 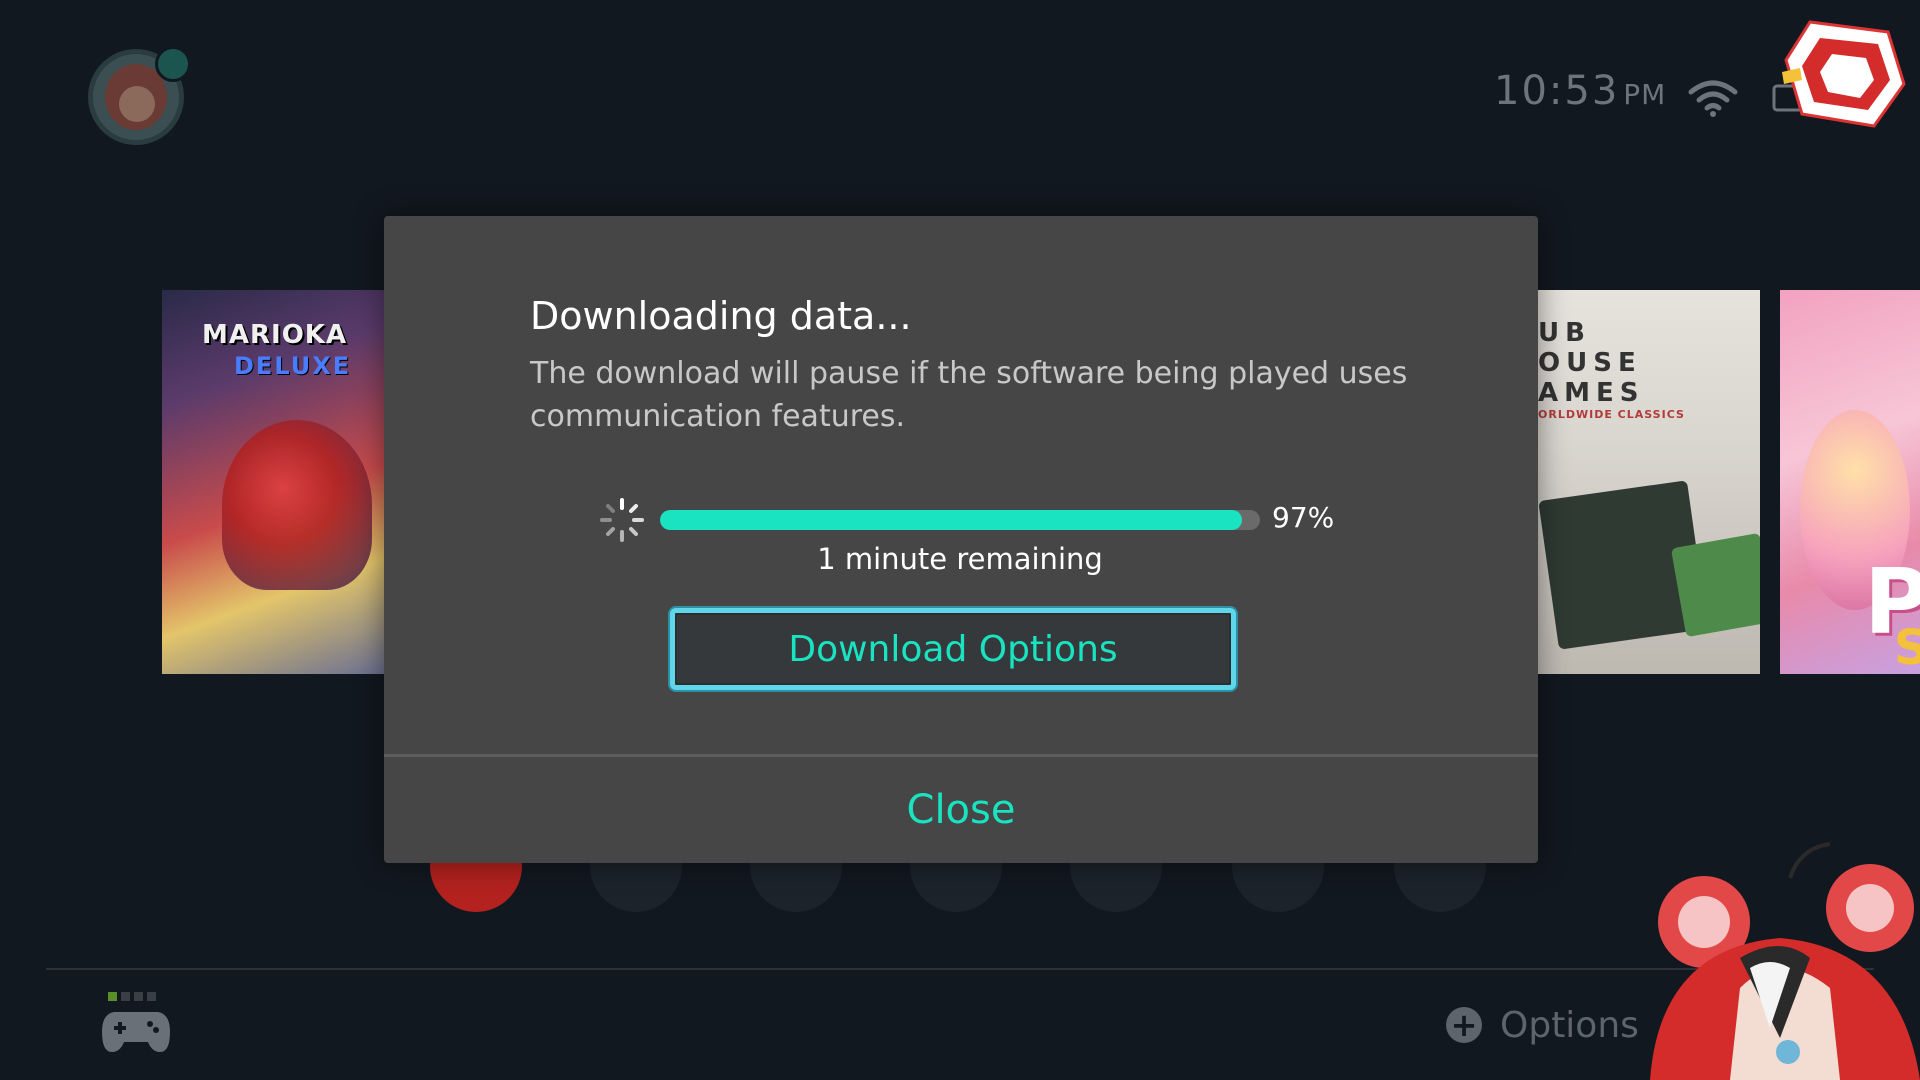 What do you see at coordinates (275, 335) in the screenshot?
I see `tile-title: MARIOKA` at bounding box center [275, 335].